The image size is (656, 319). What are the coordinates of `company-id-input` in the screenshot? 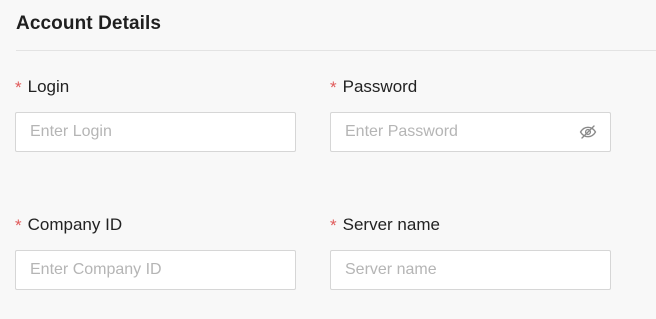 It's located at (155, 270).